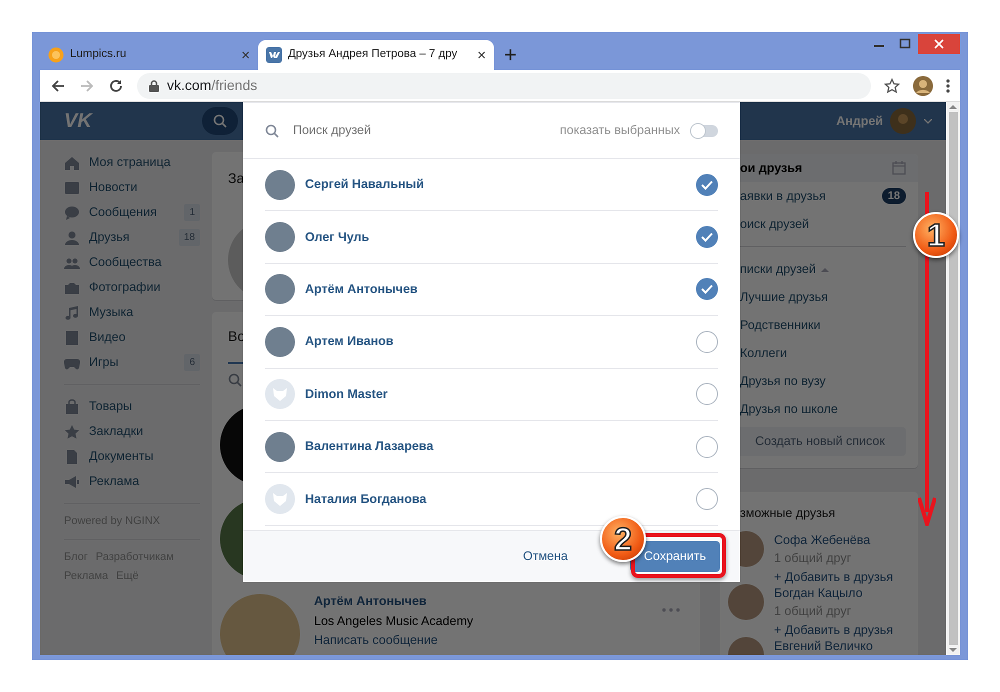 This screenshot has width=1000, height=692. I want to click on friend-info: Los Angeles Music Academy, so click(394, 621).